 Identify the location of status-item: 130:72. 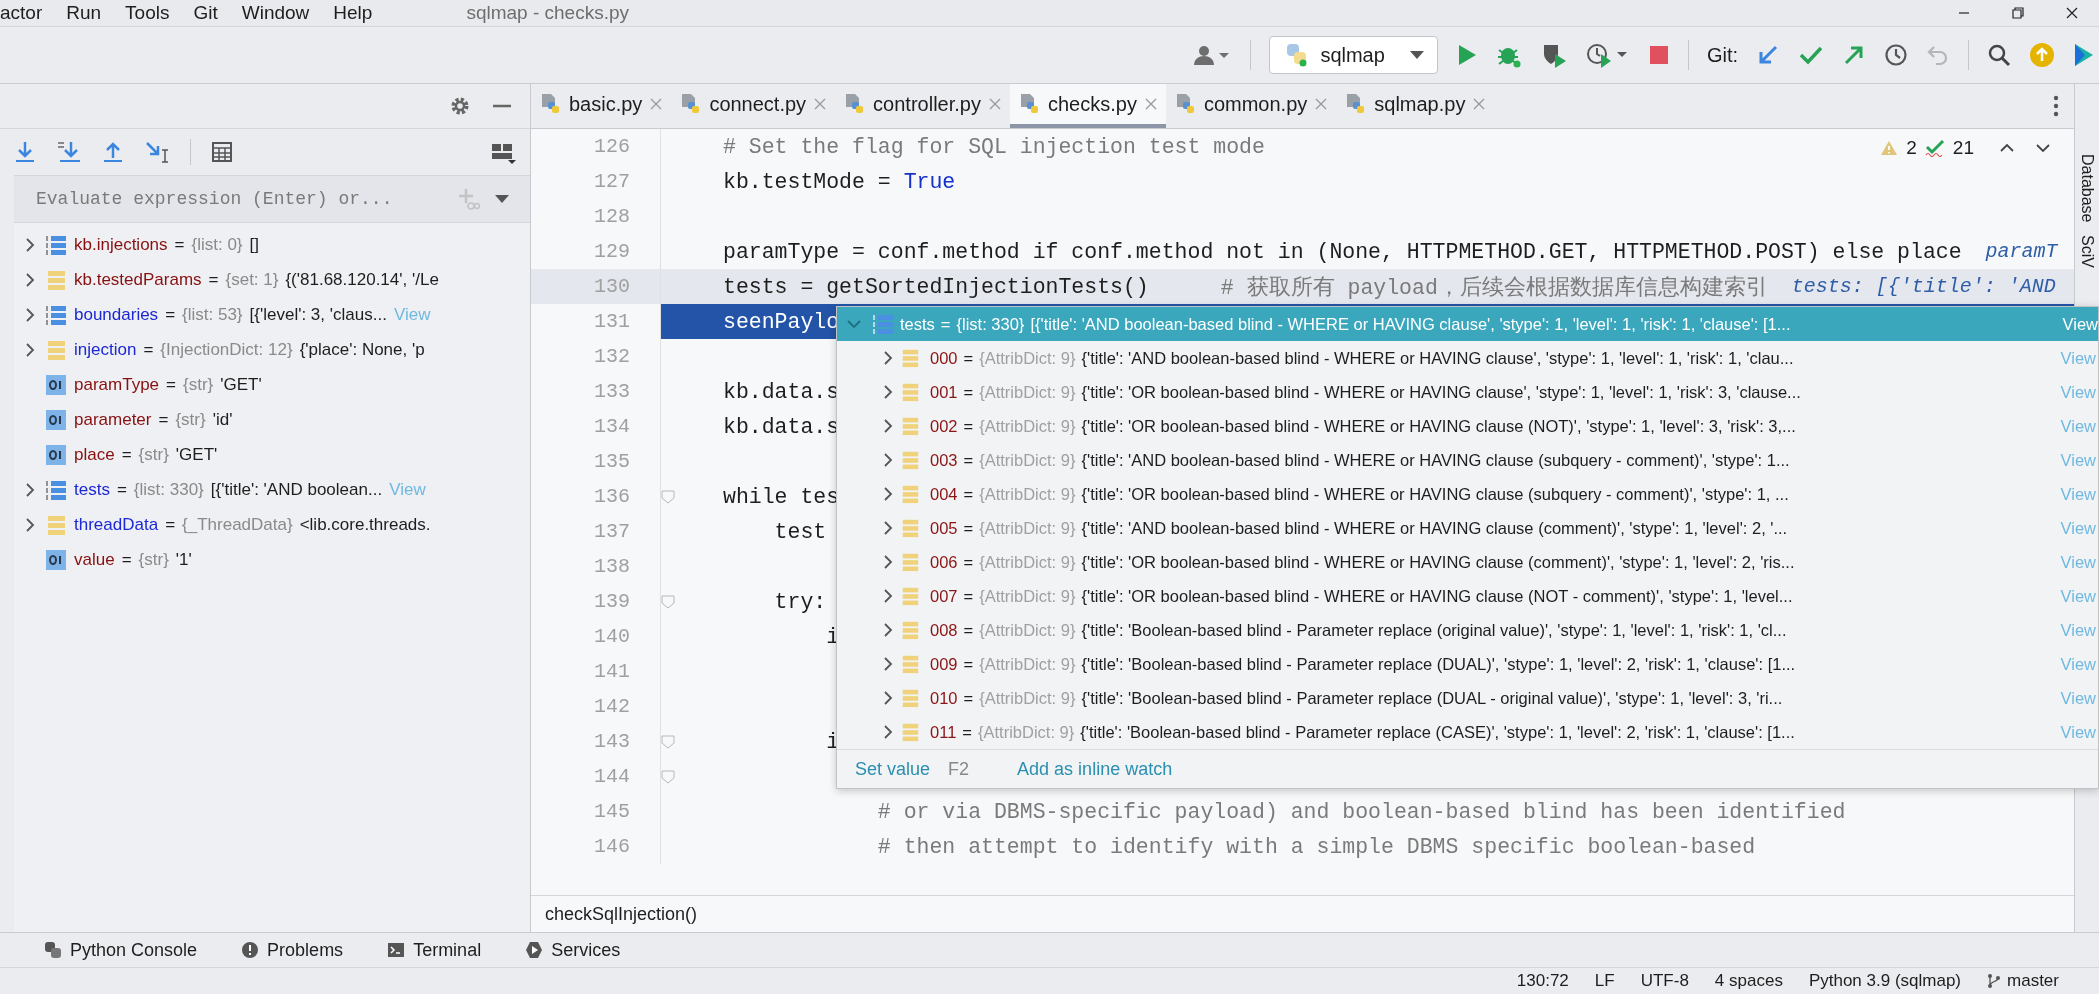
(1542, 981).